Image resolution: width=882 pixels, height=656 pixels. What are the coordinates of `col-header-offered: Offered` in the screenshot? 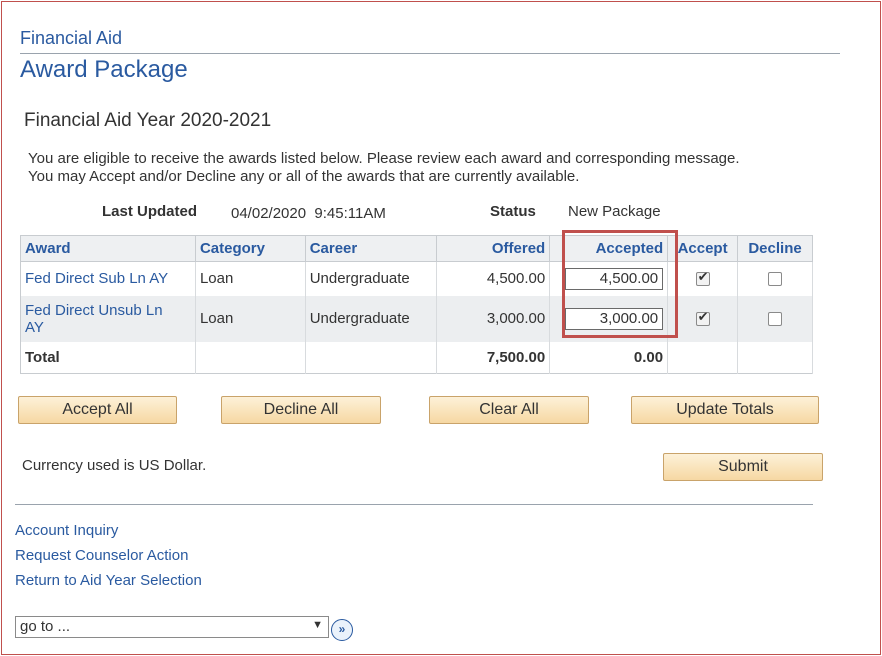 It's located at (493, 248).